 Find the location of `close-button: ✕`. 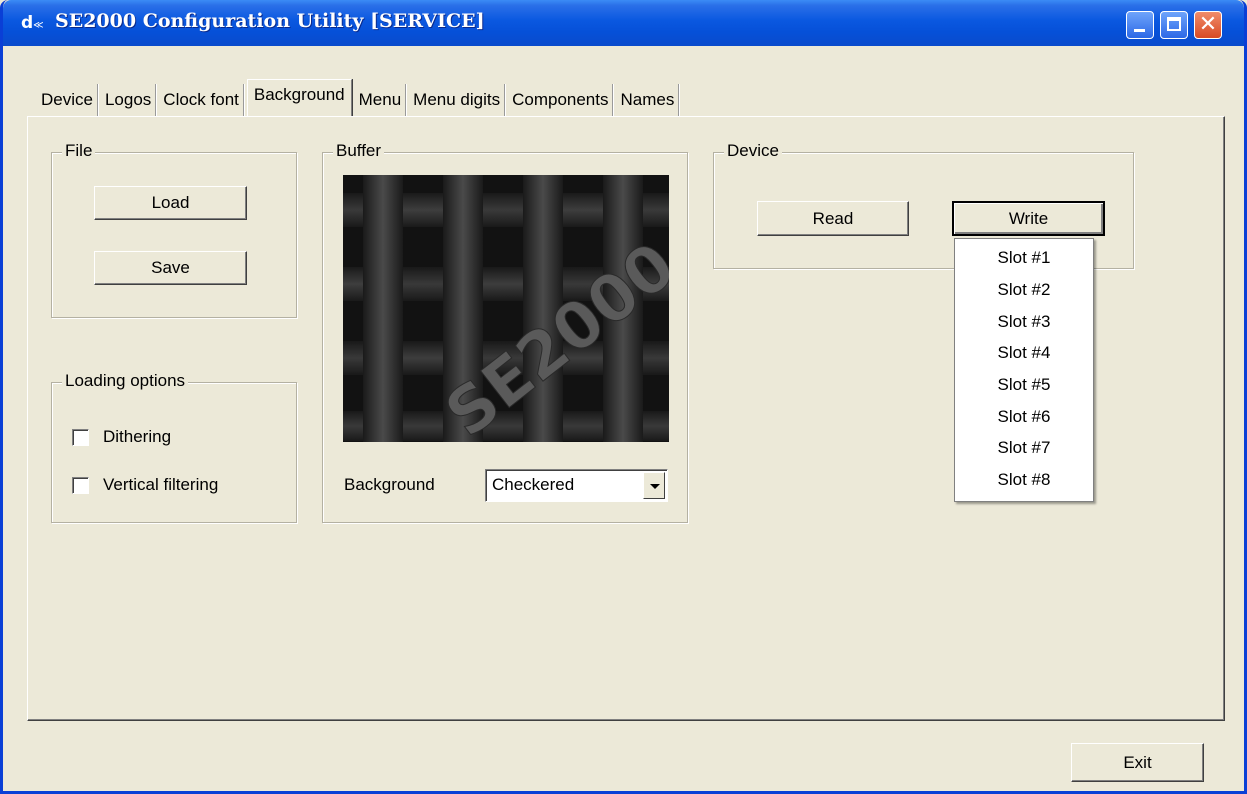

close-button: ✕ is located at coordinates (1208, 25).